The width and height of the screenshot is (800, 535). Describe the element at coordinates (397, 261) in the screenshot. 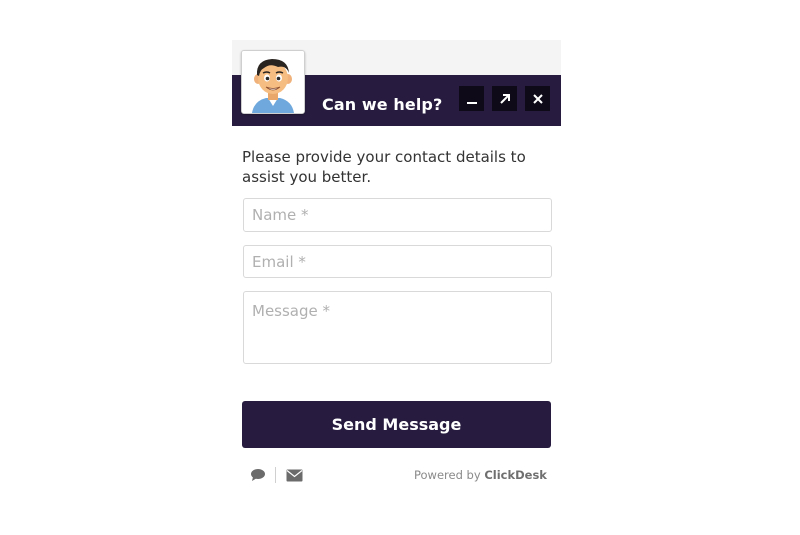

I see `email-field` at that location.